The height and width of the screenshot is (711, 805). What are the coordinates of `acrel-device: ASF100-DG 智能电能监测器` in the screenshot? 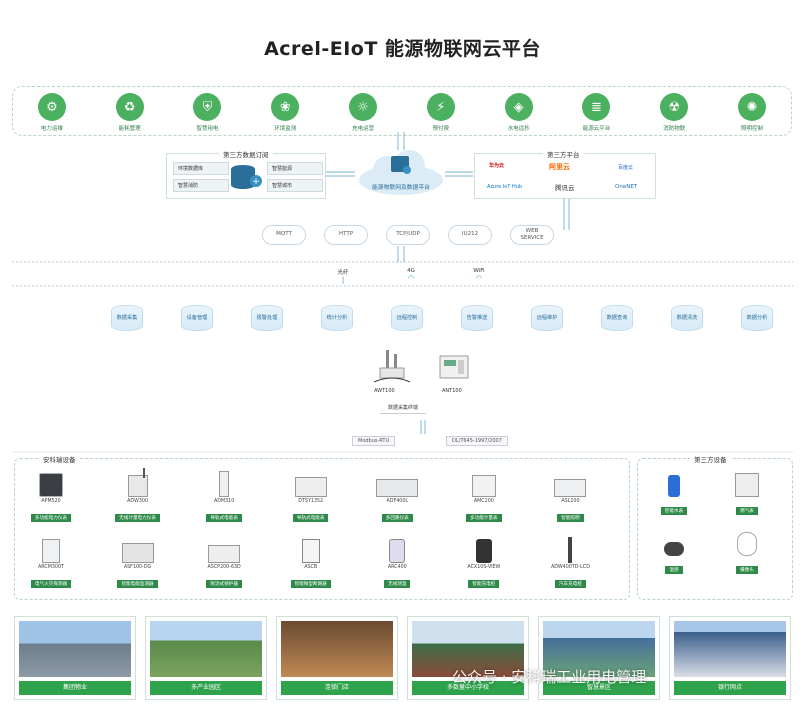 It's located at (138, 563).